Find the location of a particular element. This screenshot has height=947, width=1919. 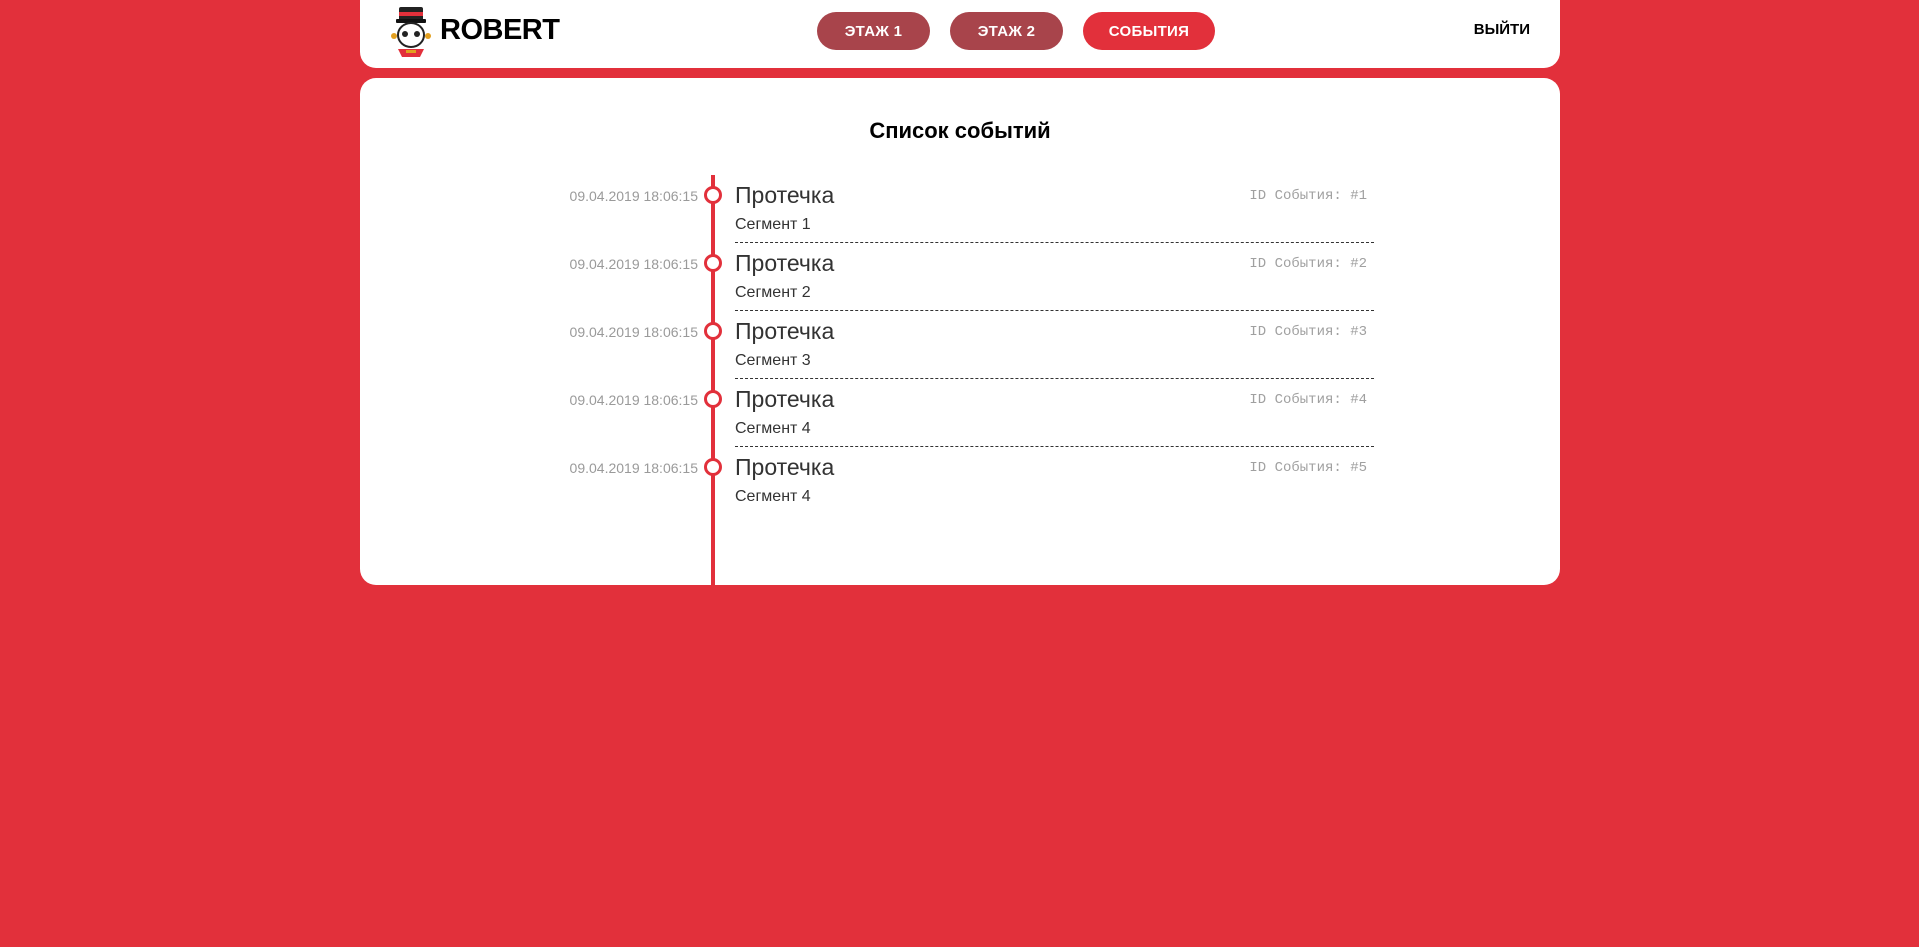

logout-link: ВЫЙТИ is located at coordinates (1502, 29).